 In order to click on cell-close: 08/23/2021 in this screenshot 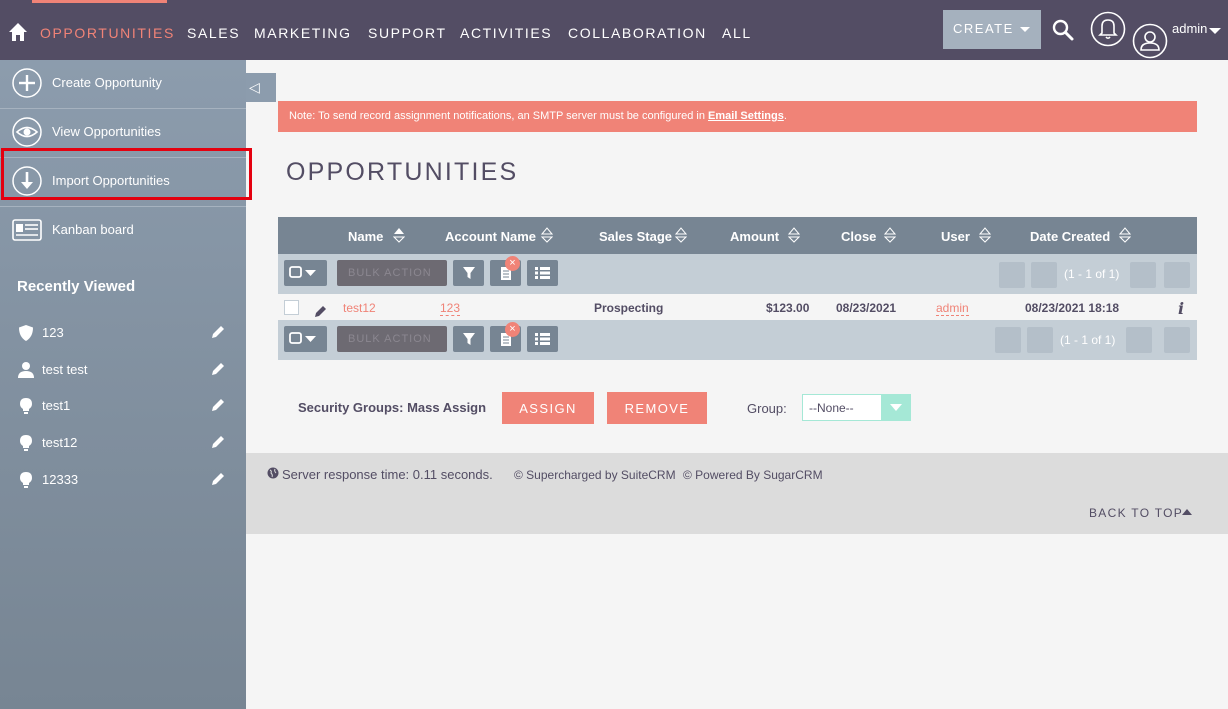, I will do `click(866, 308)`.